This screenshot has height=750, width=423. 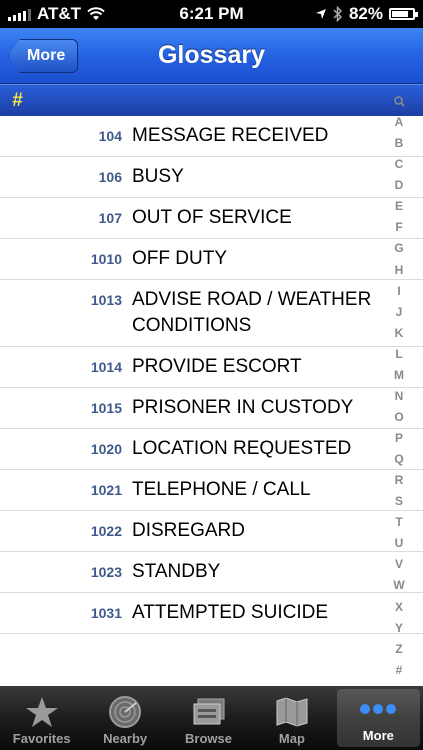 What do you see at coordinates (59, 13) in the screenshot?
I see `carrier-label: AT&T` at bounding box center [59, 13].